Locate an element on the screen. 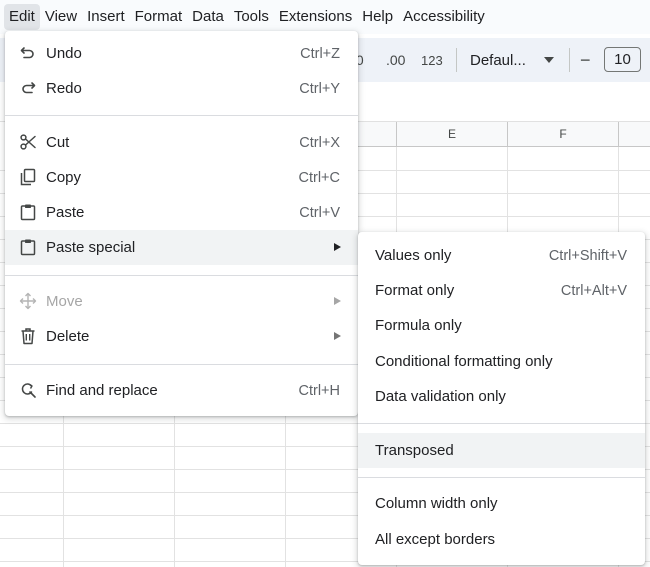 The height and width of the screenshot is (567, 650). menu-item-conditional-formatting-only: Conditional formatting only is located at coordinates (501, 361).